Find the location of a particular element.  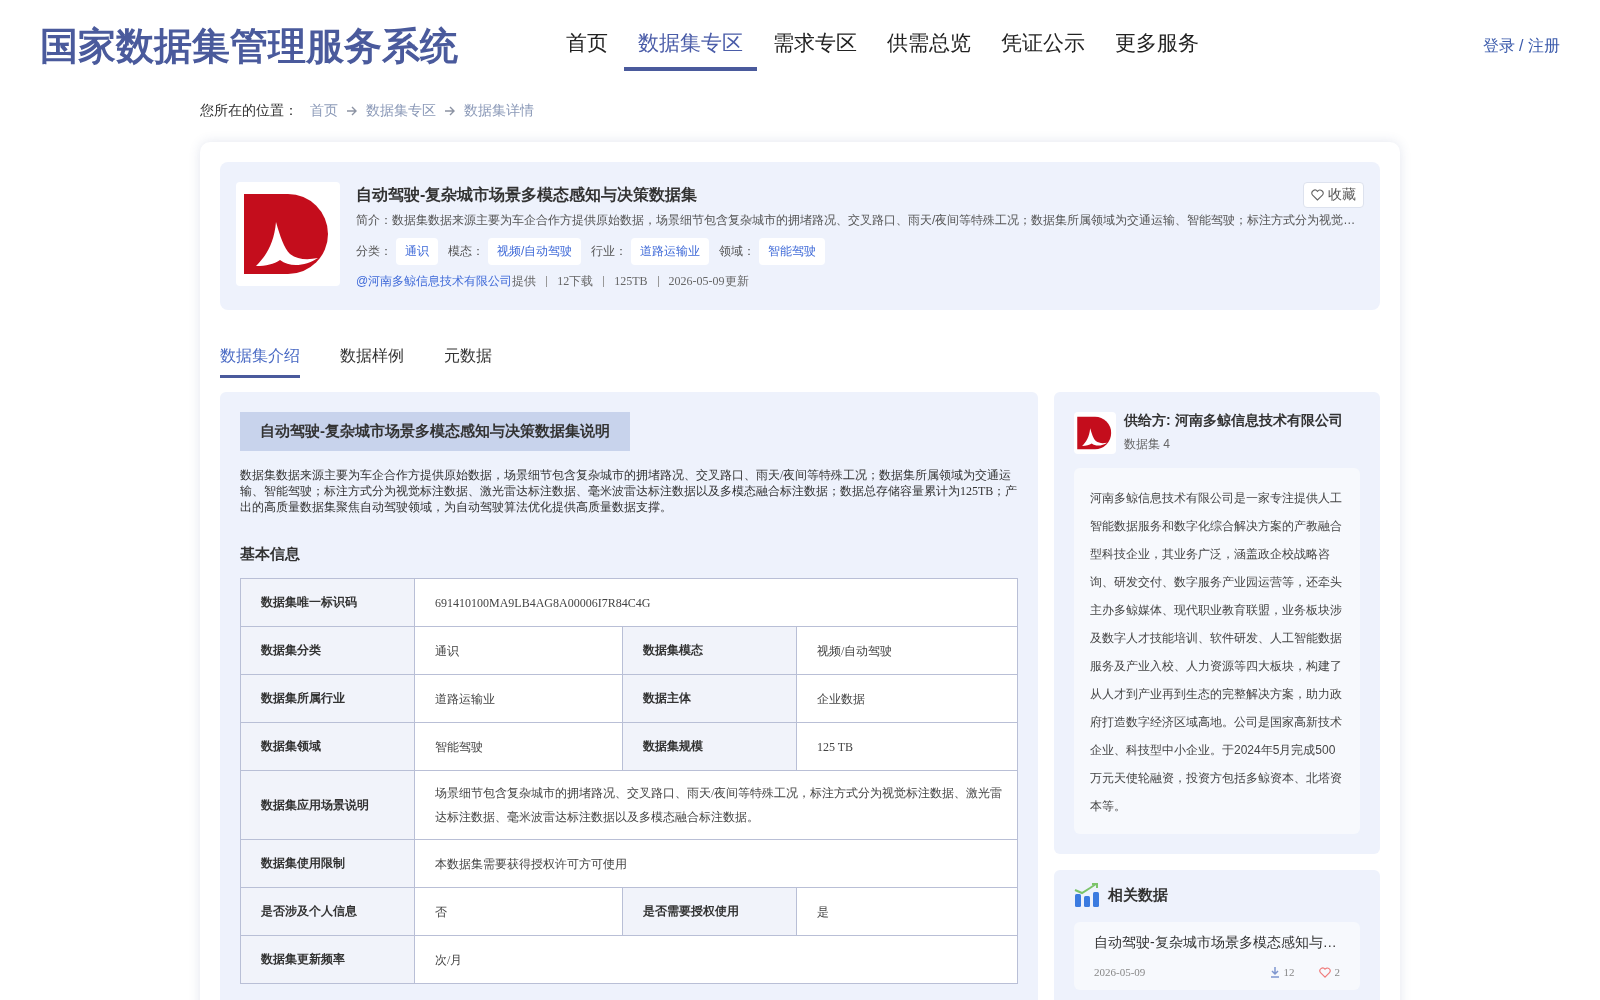

table-label: 是否需要授权使用 is located at coordinates (709, 911).